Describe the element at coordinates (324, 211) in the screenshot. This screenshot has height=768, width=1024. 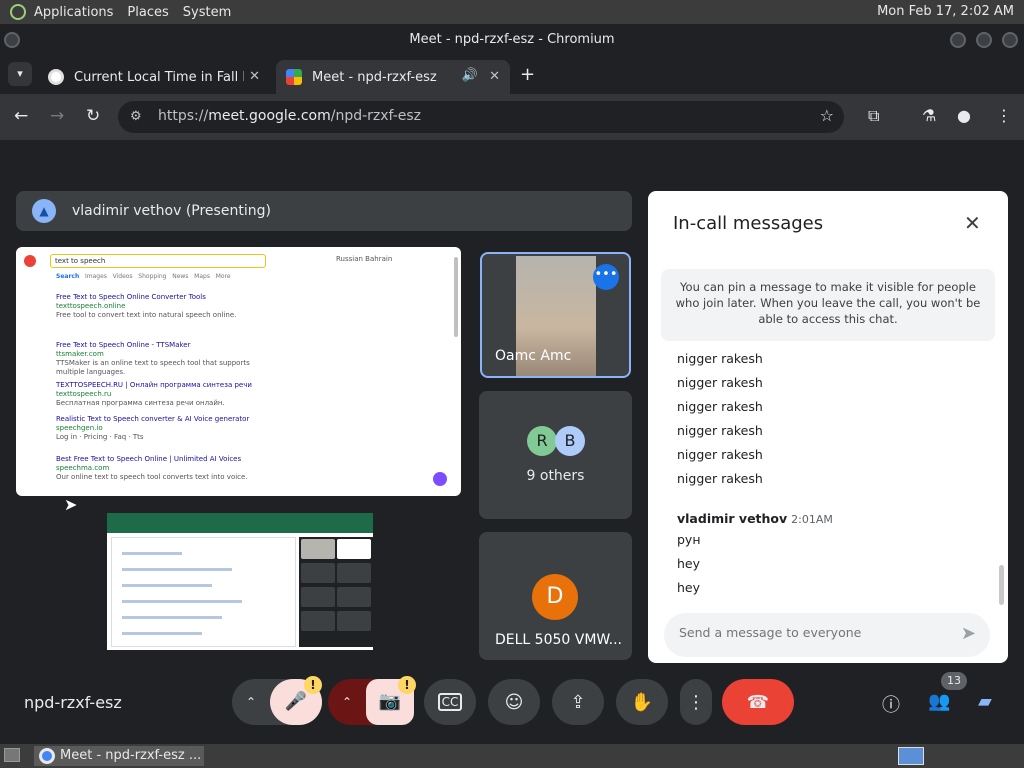
I see `presenting-banner: ▲ vladimir vethov (Presenting)` at that location.